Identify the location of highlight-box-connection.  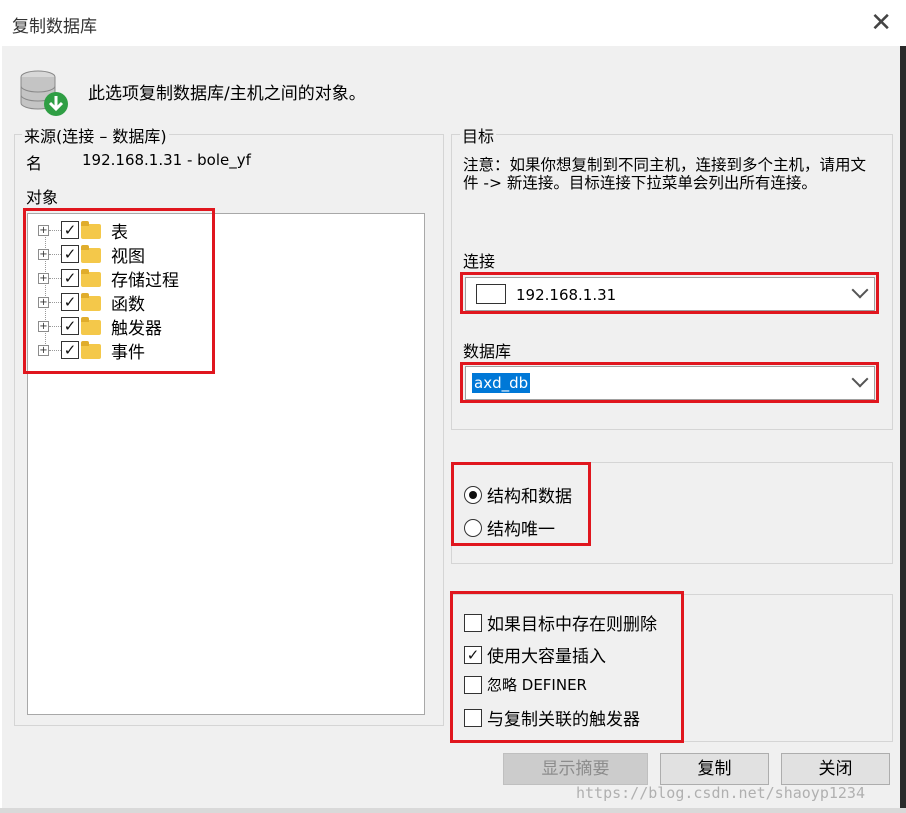
(669, 293).